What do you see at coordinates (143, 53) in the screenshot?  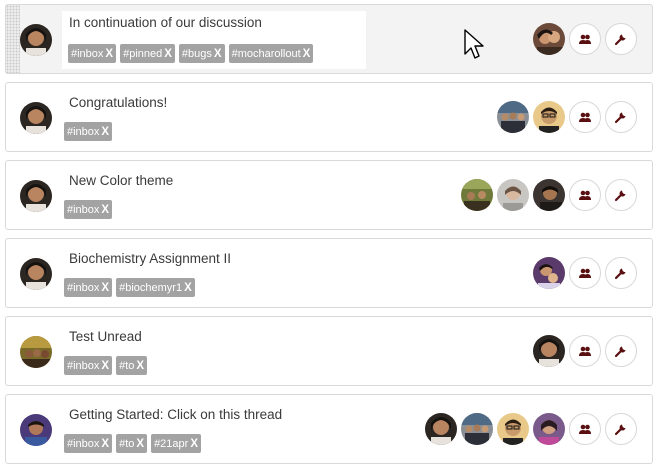 I see `tag-label: #pinned` at bounding box center [143, 53].